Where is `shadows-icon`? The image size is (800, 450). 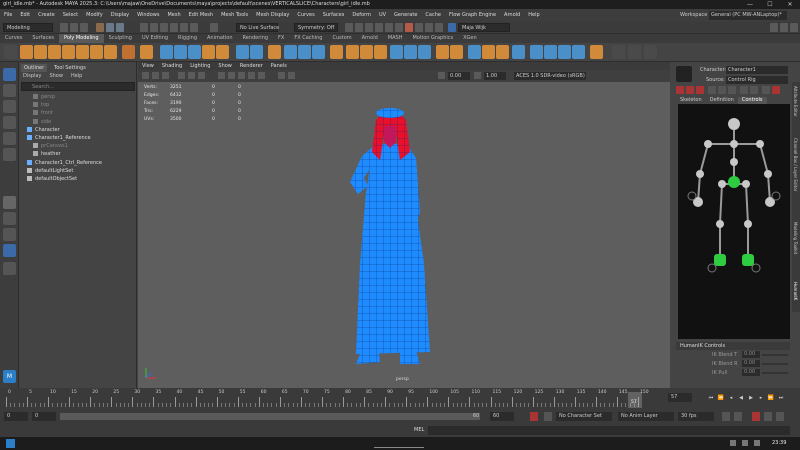 shadows-icon is located at coordinates (261, 75).